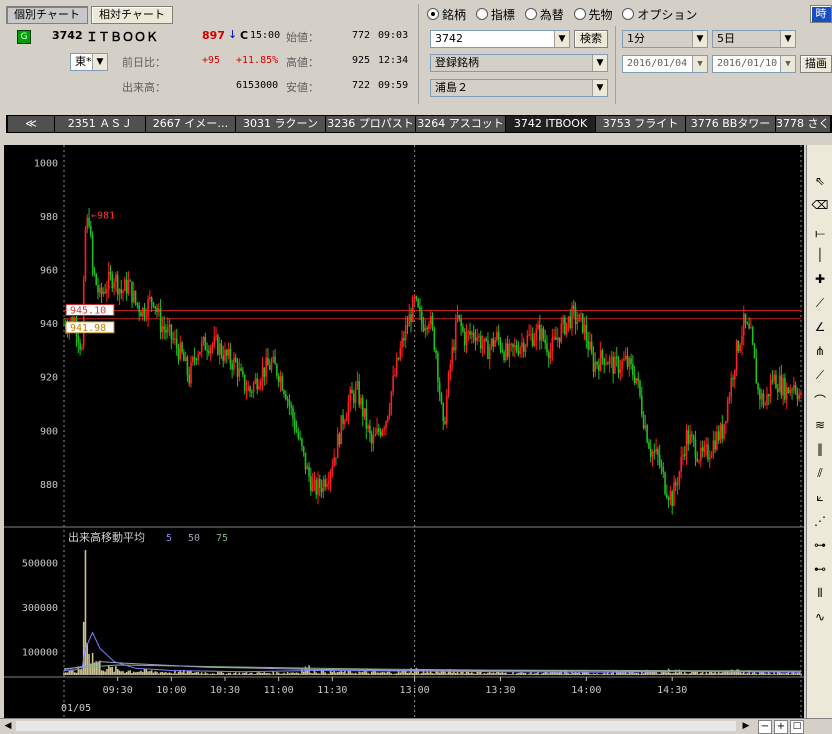 This screenshot has width=832, height=734. Describe the element at coordinates (8, 726) in the screenshot. I see `scroll-left-icon: ◀` at that location.